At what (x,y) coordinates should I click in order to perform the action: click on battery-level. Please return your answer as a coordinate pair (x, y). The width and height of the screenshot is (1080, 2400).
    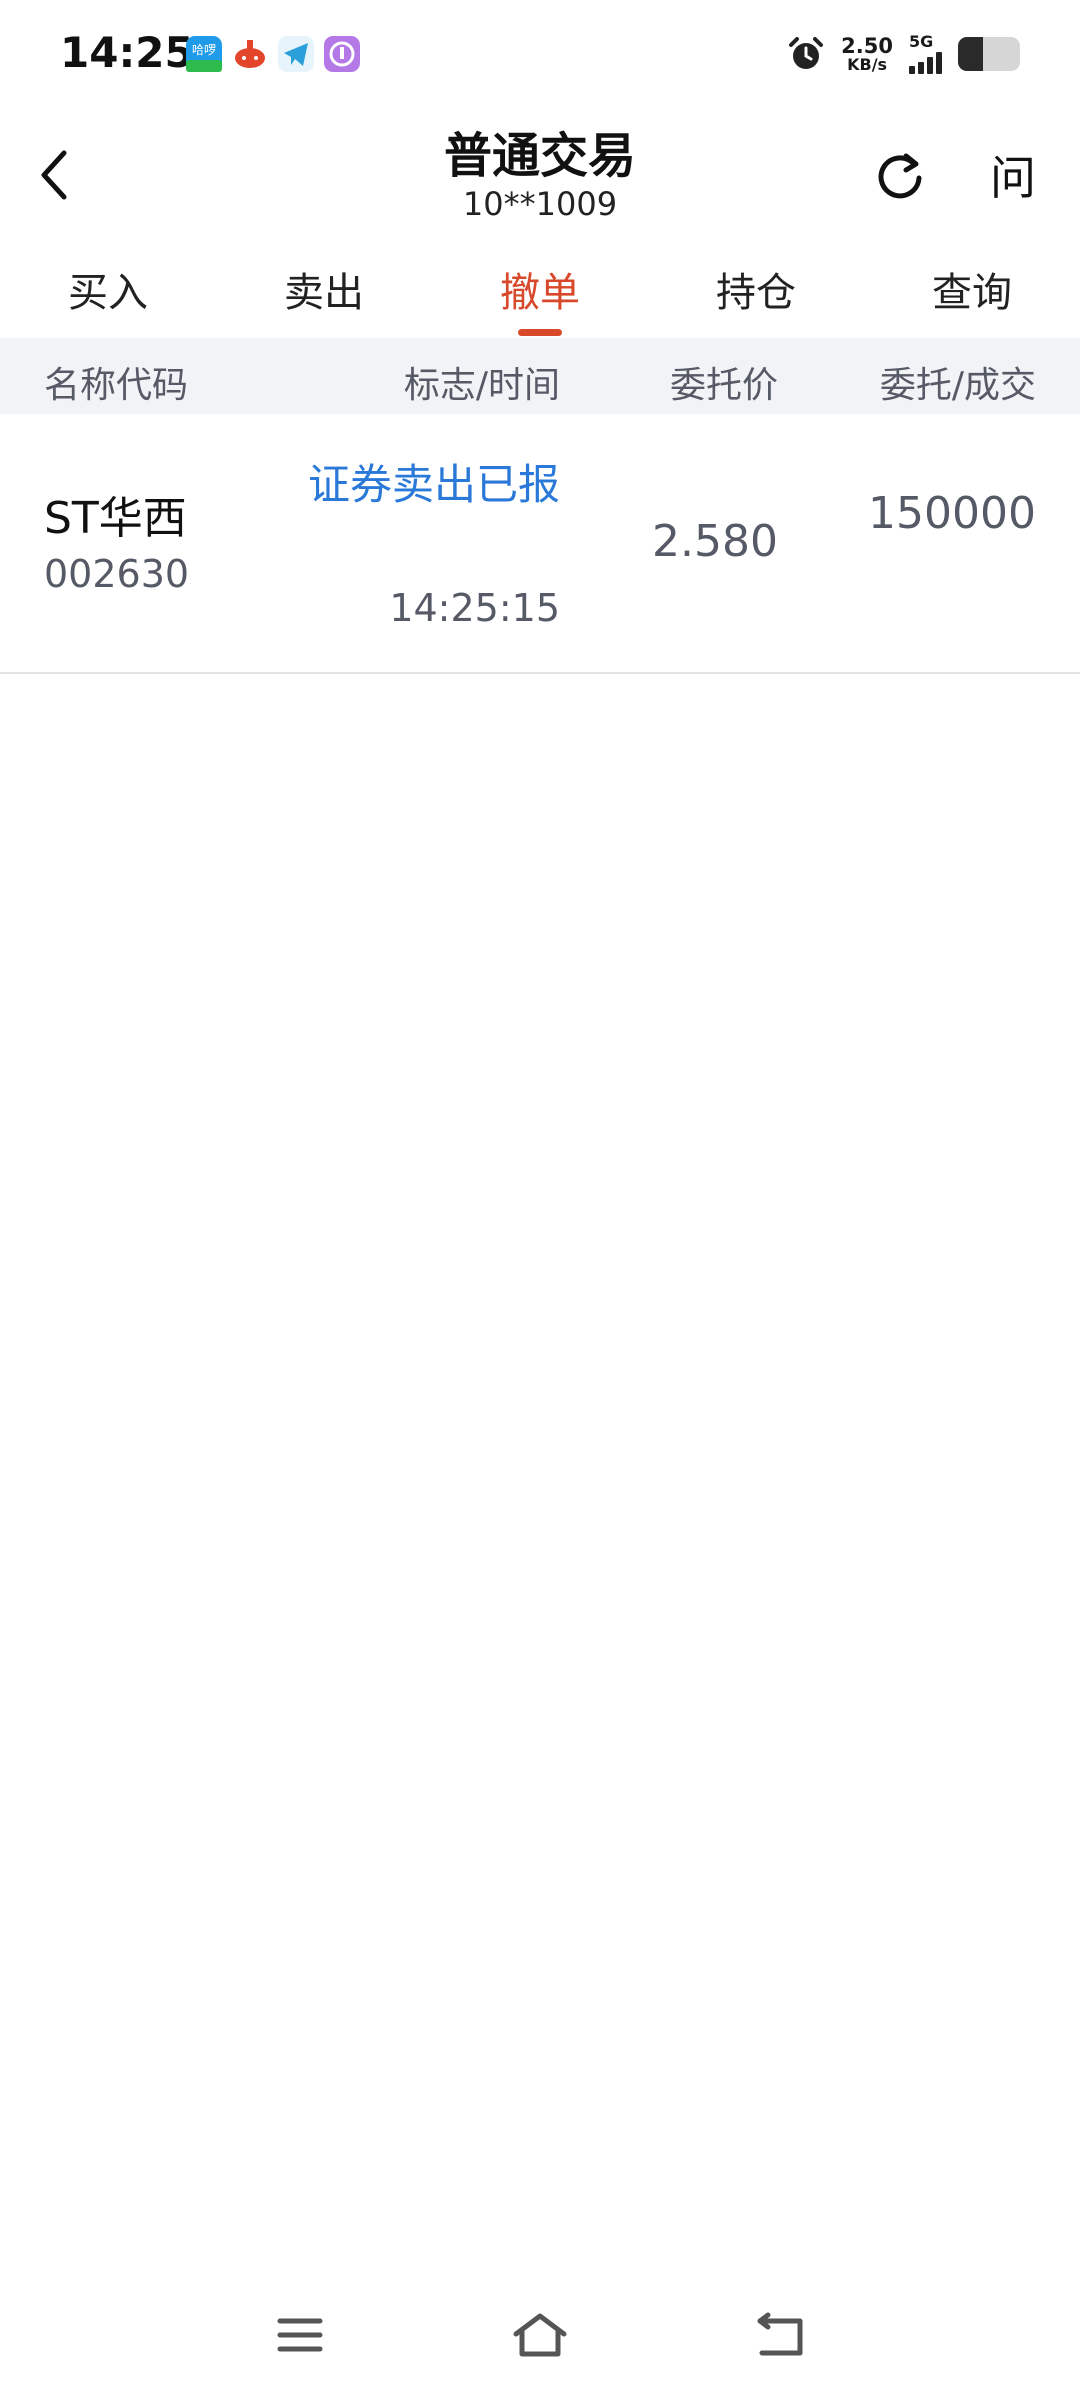
    Looking at the image, I should click on (970, 54).